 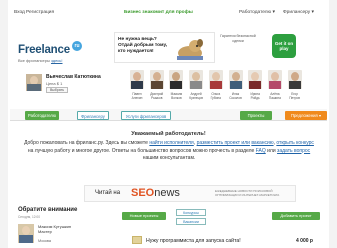 I want to click on tab-freelancers: Фрилансеру, so click(x=93, y=115).